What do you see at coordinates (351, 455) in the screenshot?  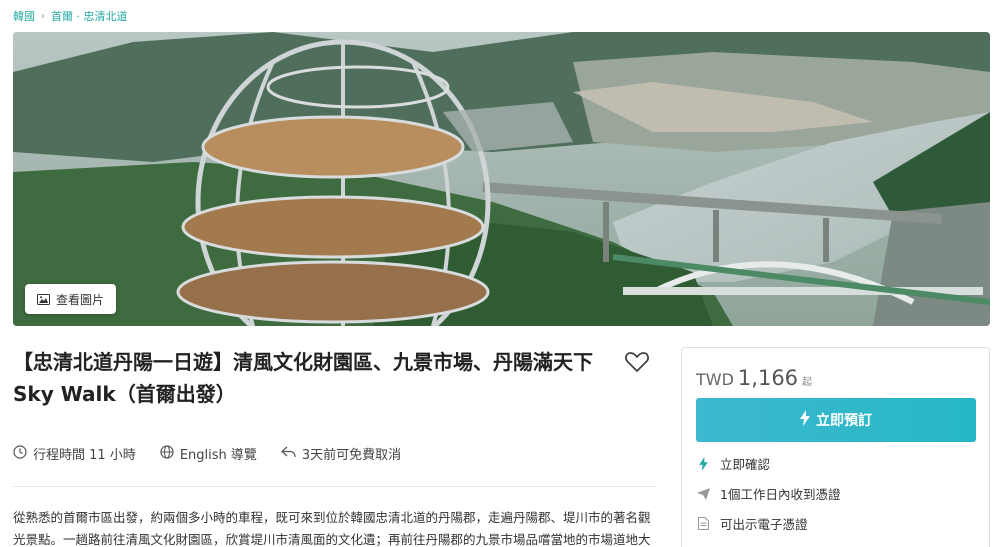 I see `cancellation-text: 3天前可免費取消` at bounding box center [351, 455].